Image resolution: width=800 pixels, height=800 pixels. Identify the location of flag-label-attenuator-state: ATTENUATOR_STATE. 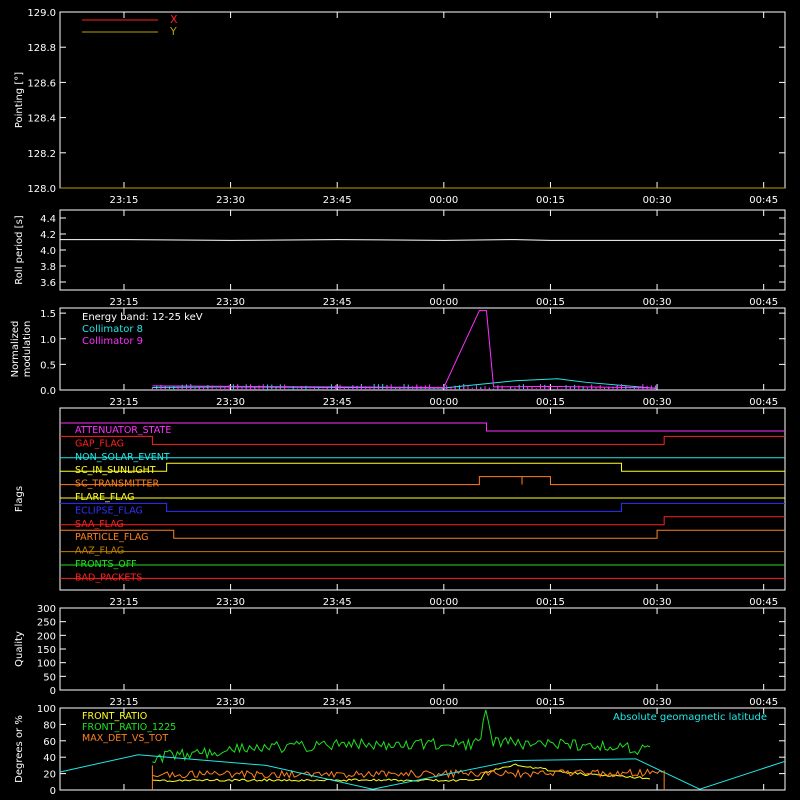
(123, 430).